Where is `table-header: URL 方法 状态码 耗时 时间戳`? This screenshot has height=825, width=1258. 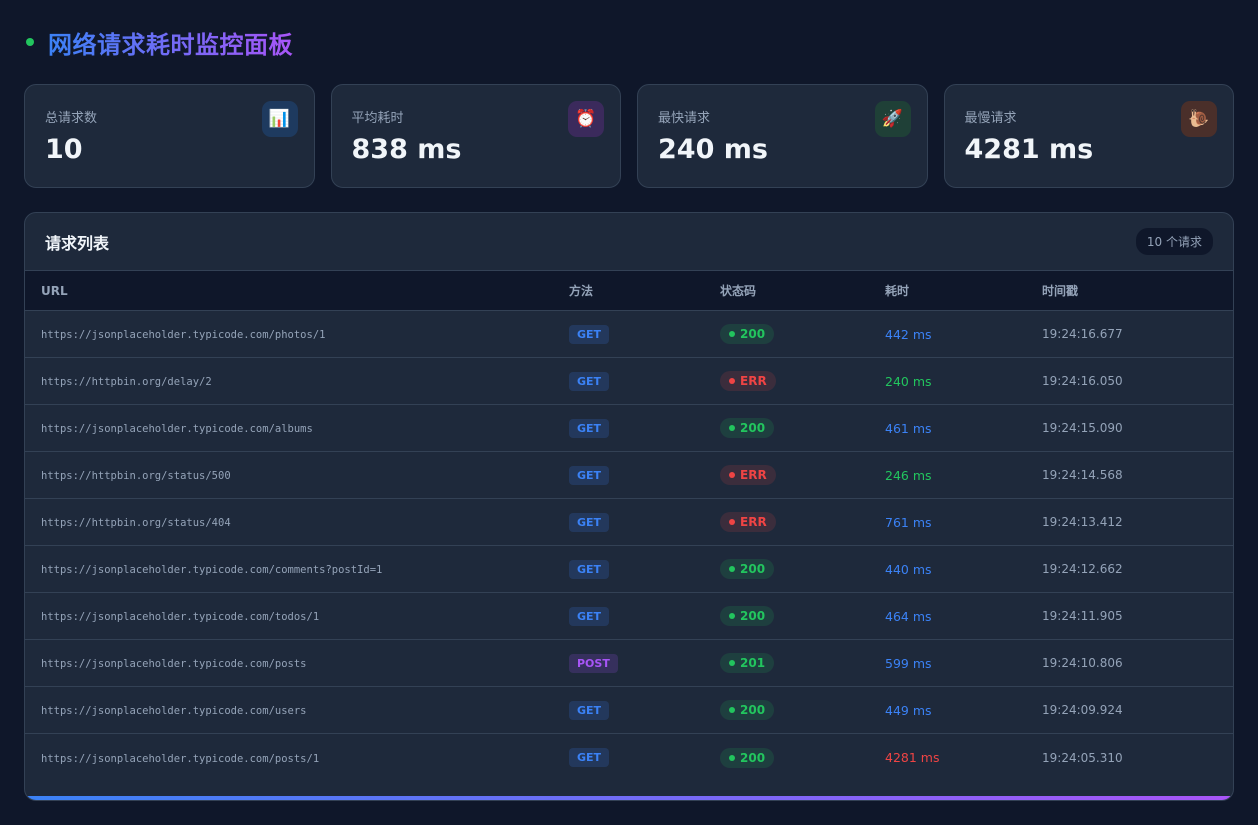 table-header: URL 方法 状态码 耗时 时间戳 is located at coordinates (629, 291).